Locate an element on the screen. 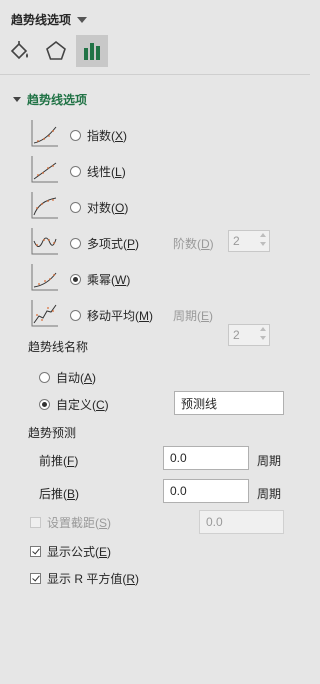  tab-fill-line is located at coordinates (20, 51).